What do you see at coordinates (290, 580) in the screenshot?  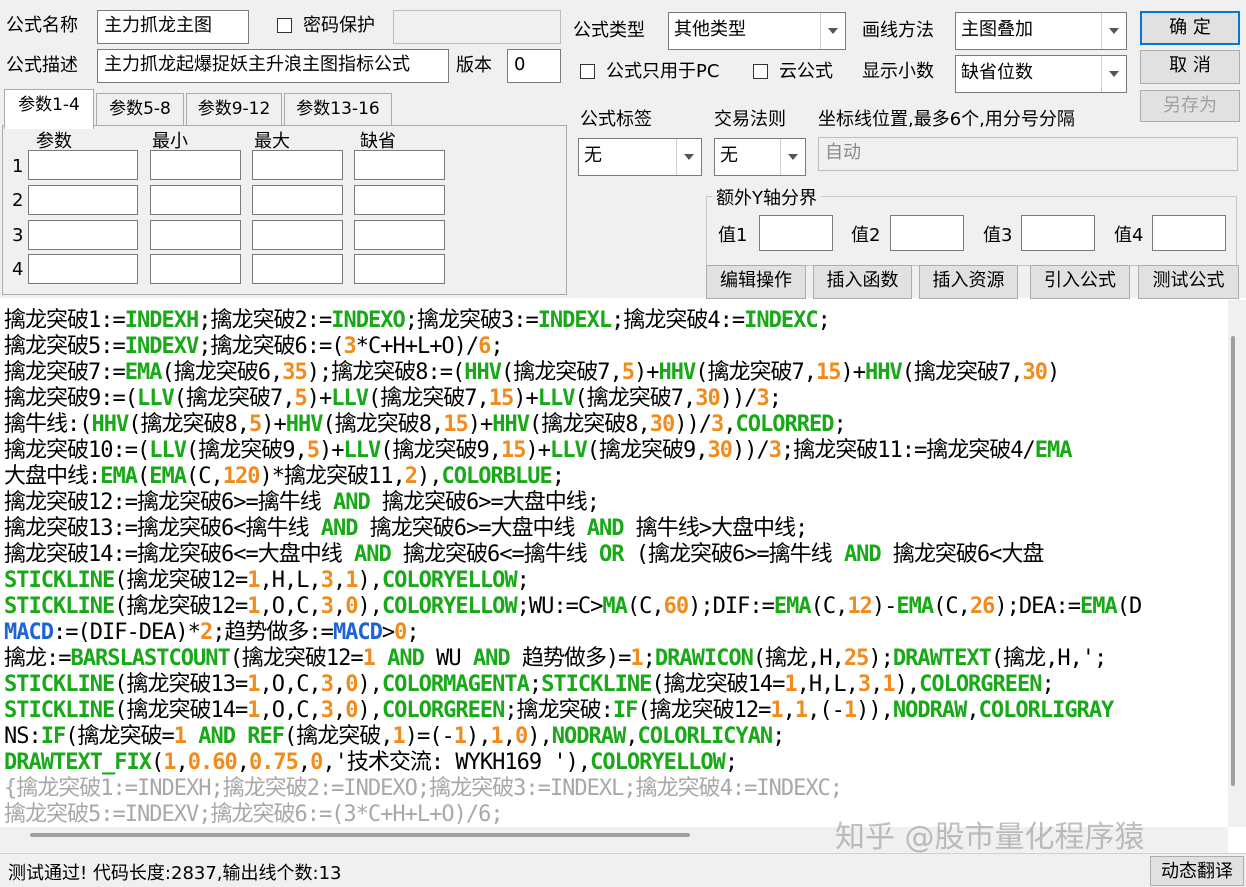 I see `code-token: ,H,L,` at bounding box center [290, 580].